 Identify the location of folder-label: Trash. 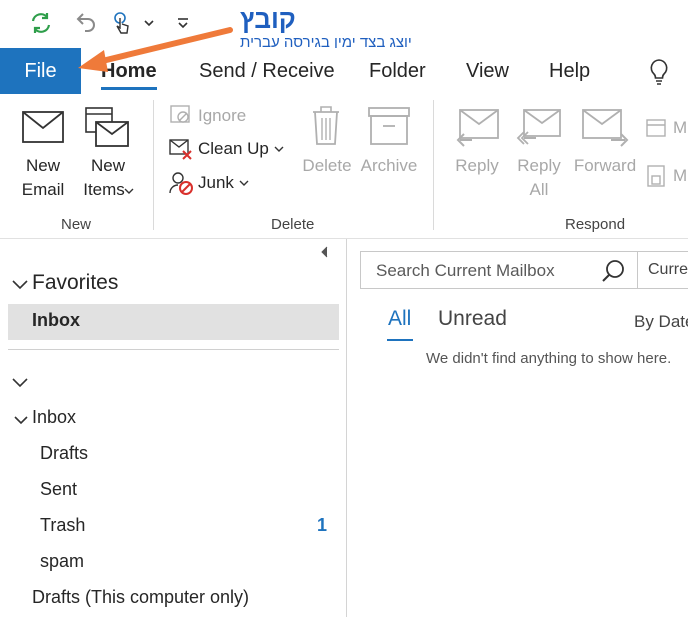
(63, 525).